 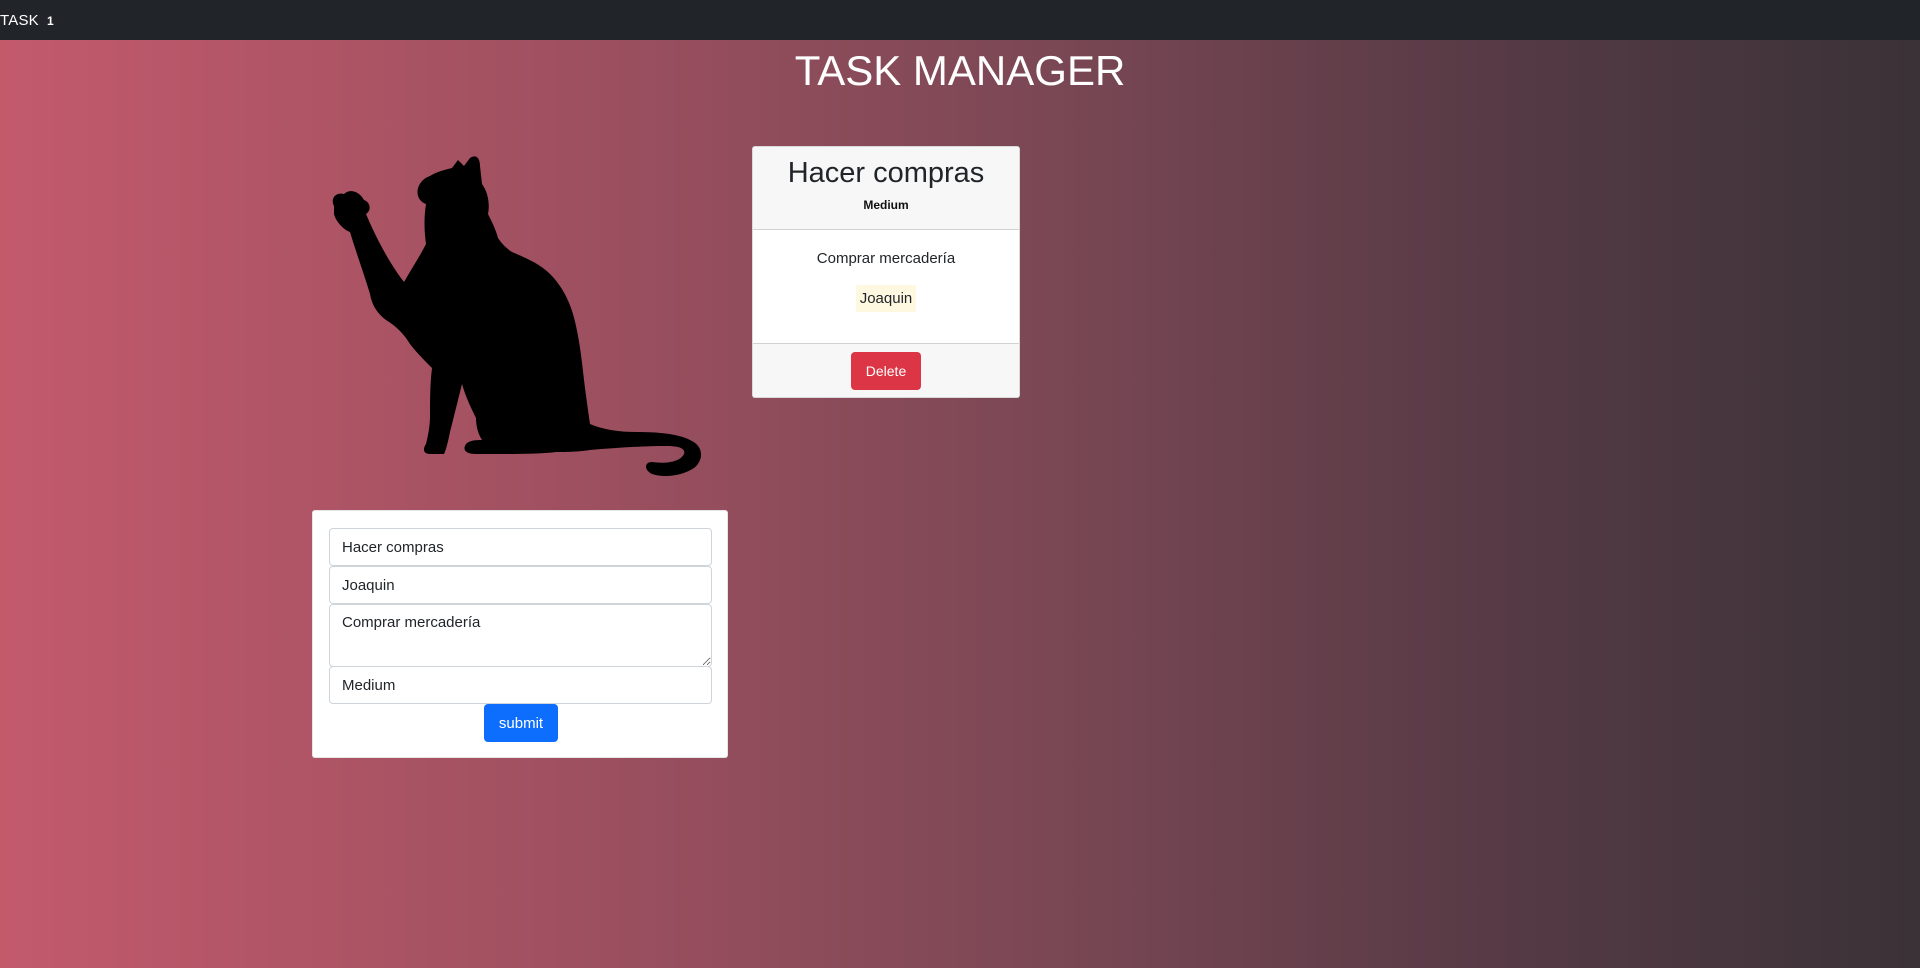 What do you see at coordinates (50, 21) in the screenshot?
I see `task-count-badge: 1` at bounding box center [50, 21].